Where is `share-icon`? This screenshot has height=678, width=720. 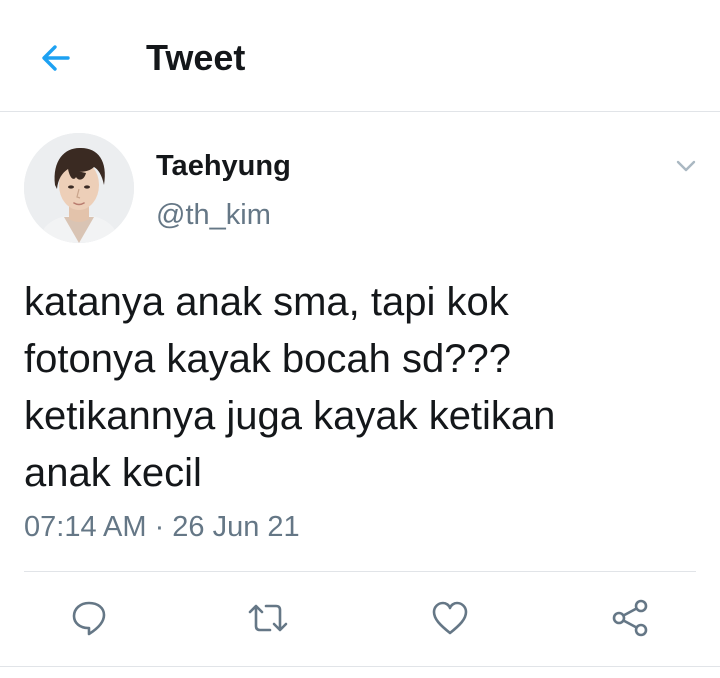 share-icon is located at coordinates (630, 618).